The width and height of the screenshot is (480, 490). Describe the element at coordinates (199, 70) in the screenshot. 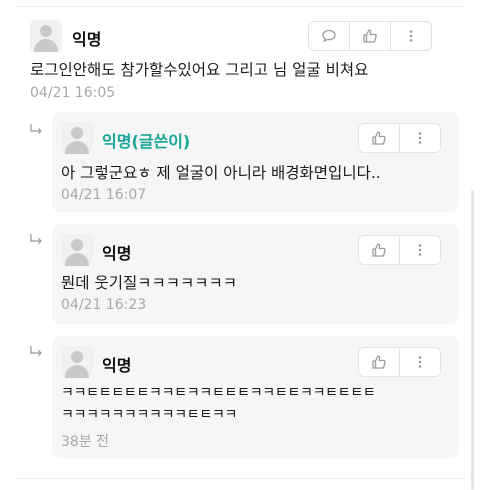

I see `comment-text: 로그인안해도 참가할수있어요 그리고 님 얼굴 비쳐요` at that location.